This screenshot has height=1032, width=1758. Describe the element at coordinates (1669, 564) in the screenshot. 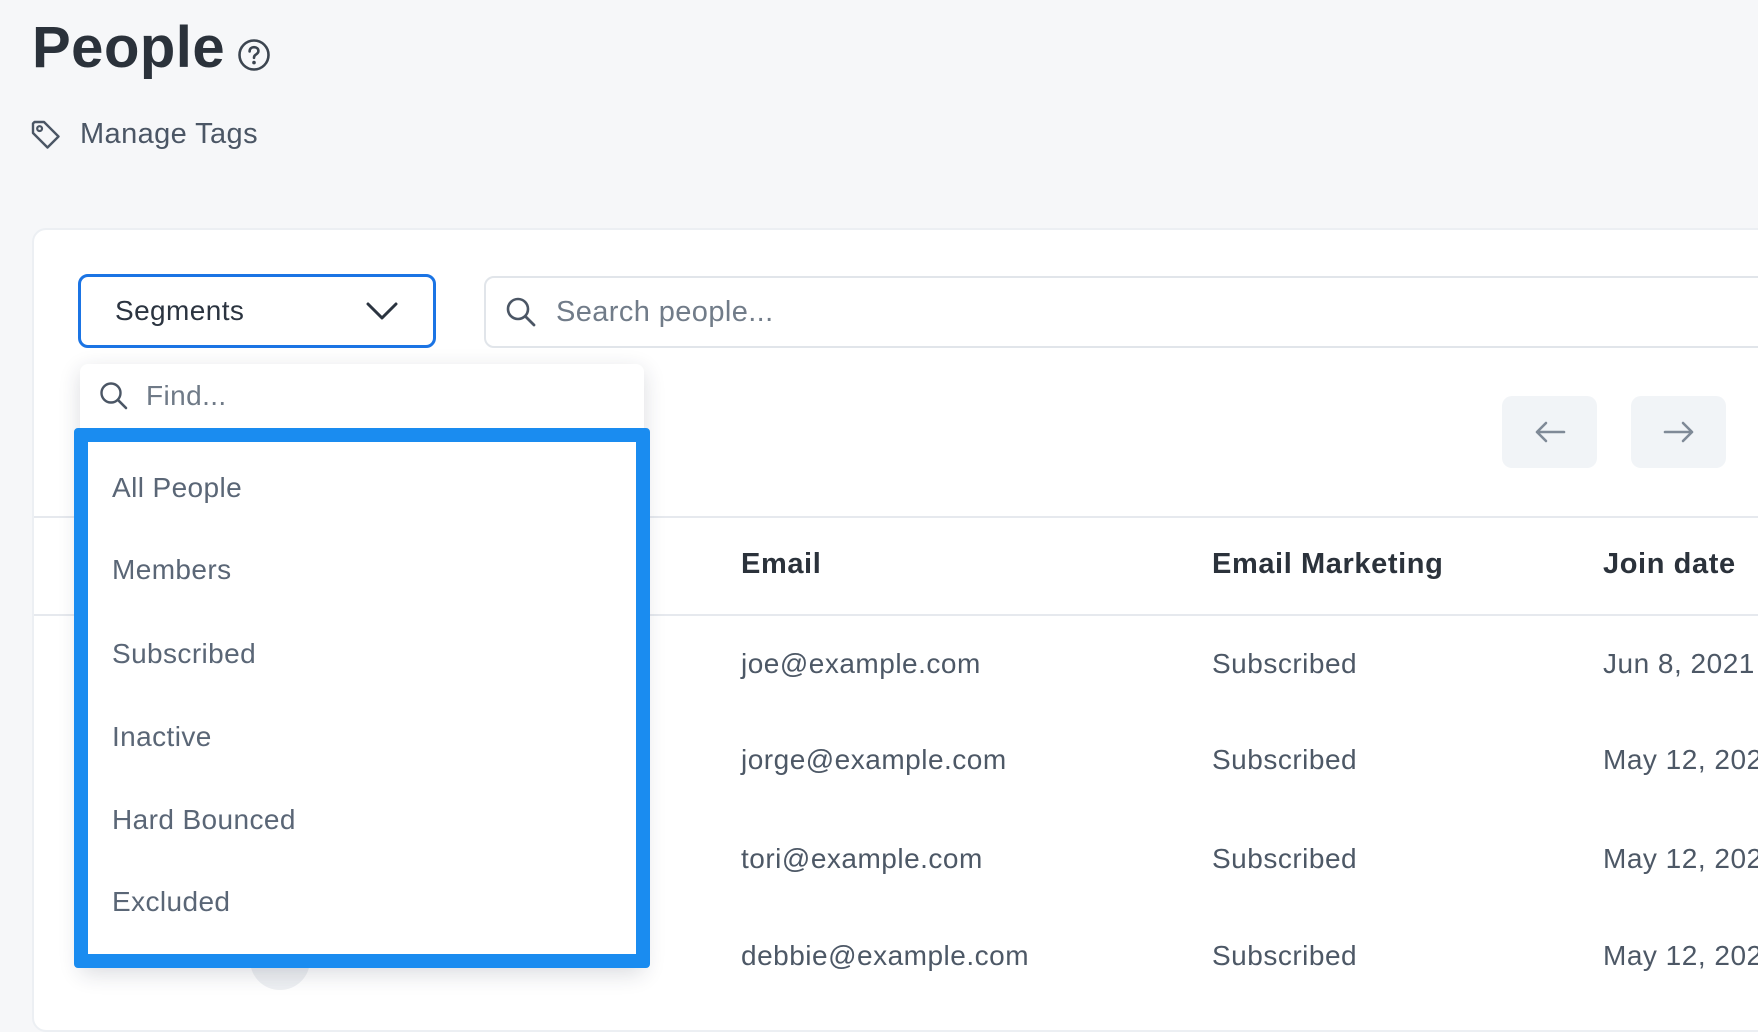

I see `column-header-join-date: Join date` at that location.